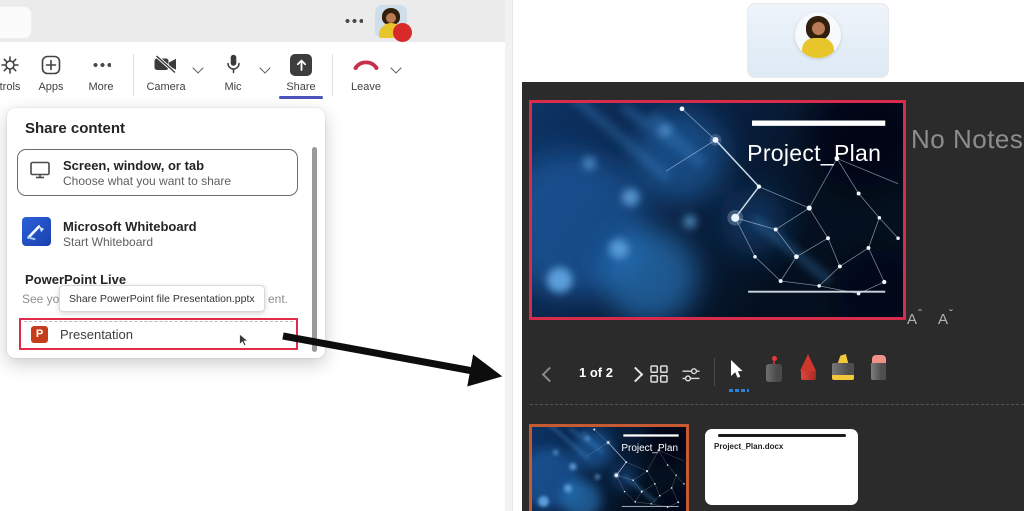 The height and width of the screenshot is (511, 1024). I want to click on panel-divider, so click(509, 255).